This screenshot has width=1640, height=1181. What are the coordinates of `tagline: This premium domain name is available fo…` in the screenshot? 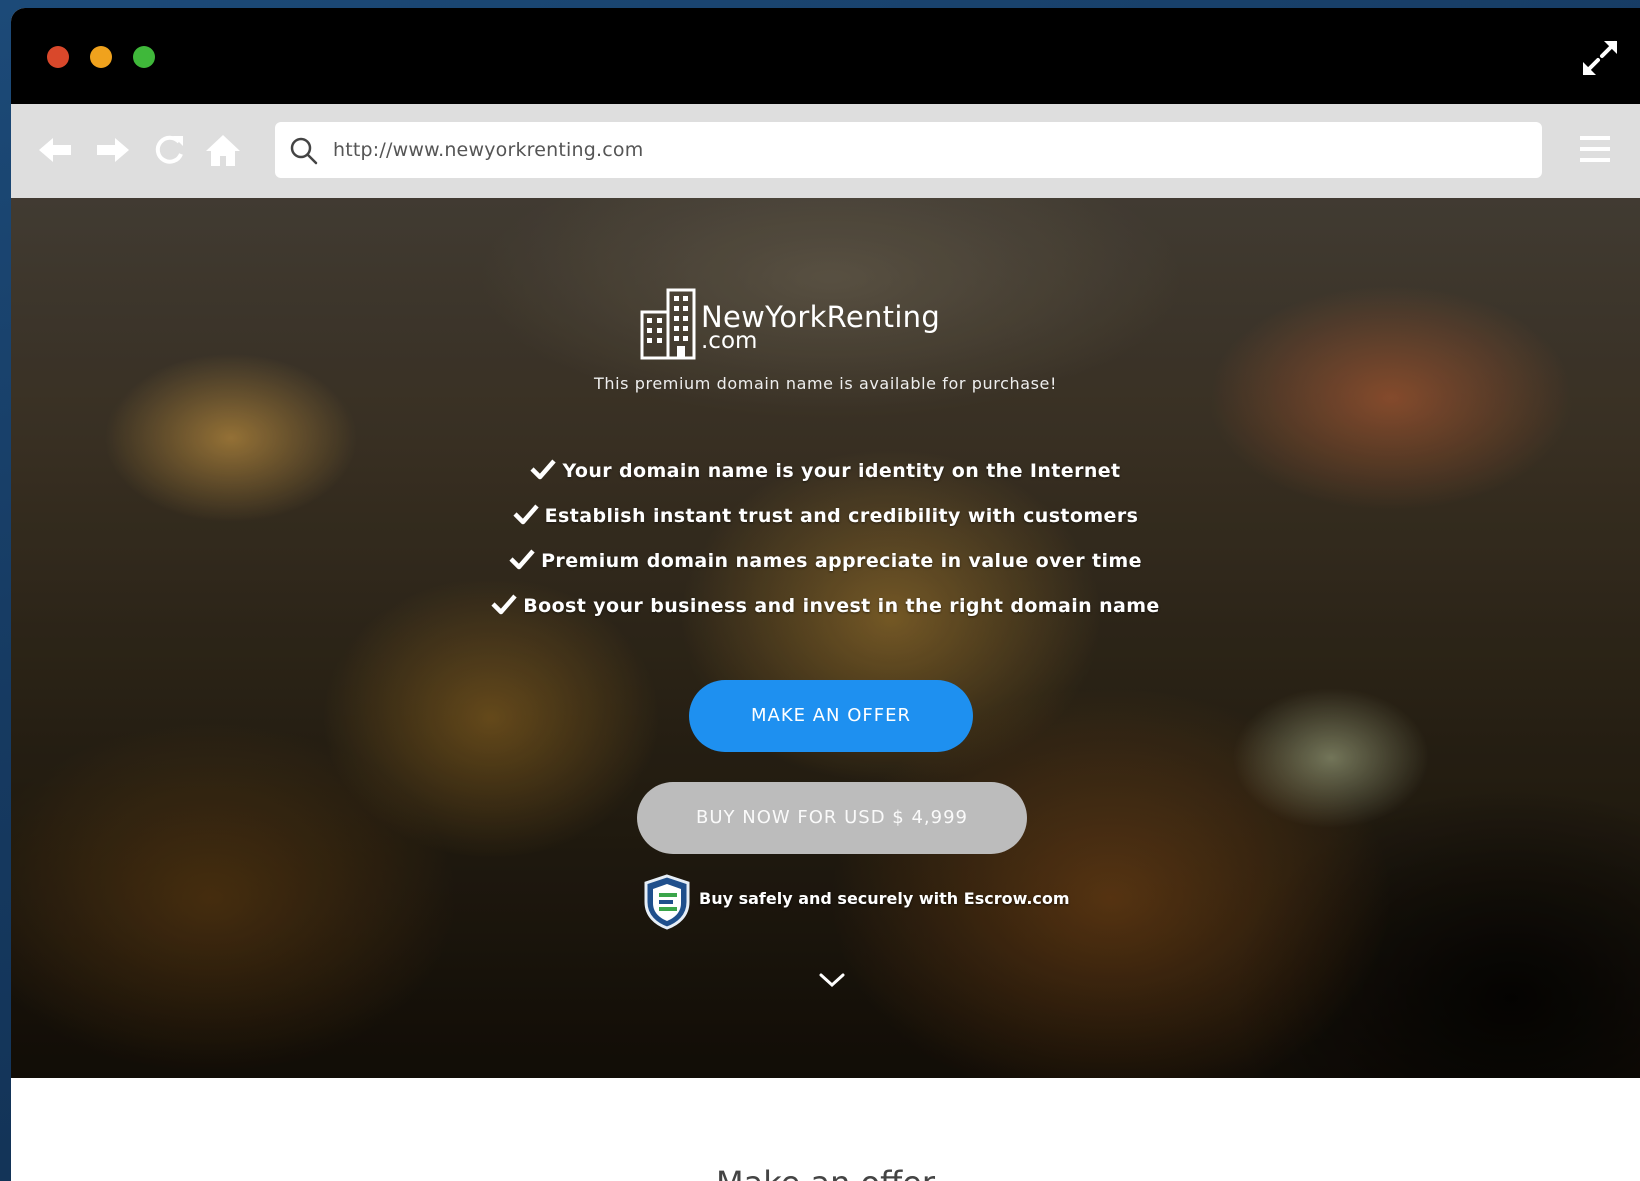 It's located at (825, 383).